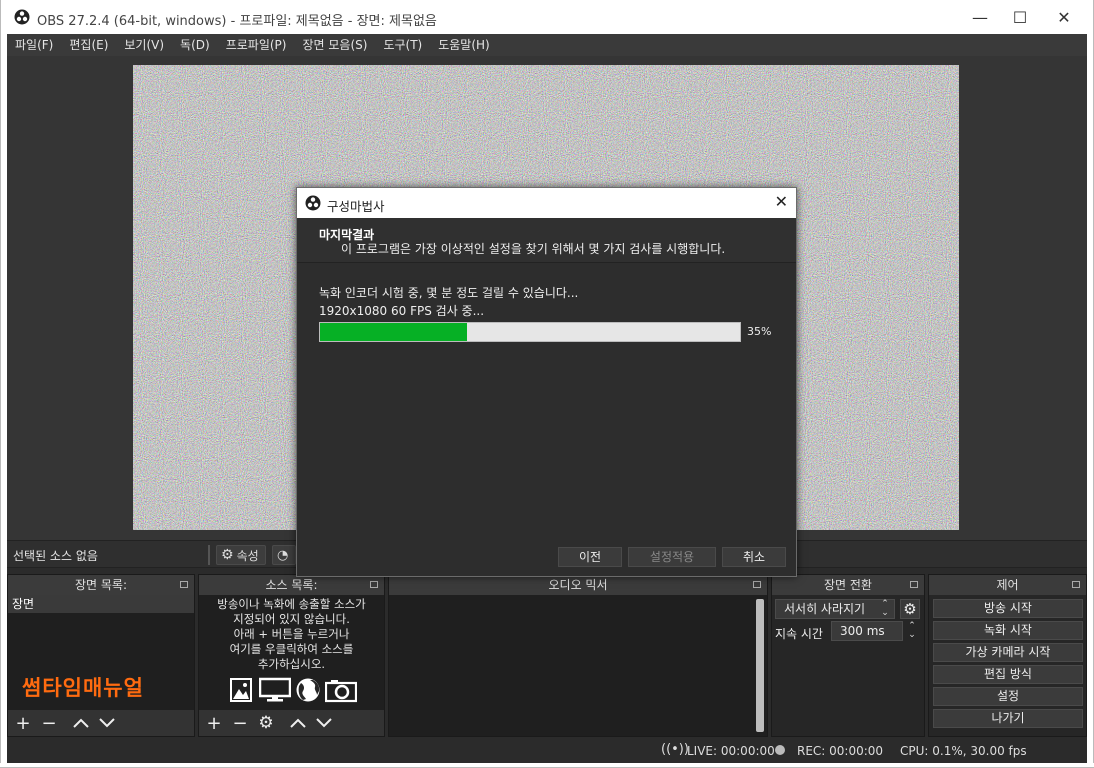 The height and width of the screenshot is (768, 1094). Describe the element at coordinates (83, 688) in the screenshot. I see `watermark-text: 썸타임매뉴얼` at that location.